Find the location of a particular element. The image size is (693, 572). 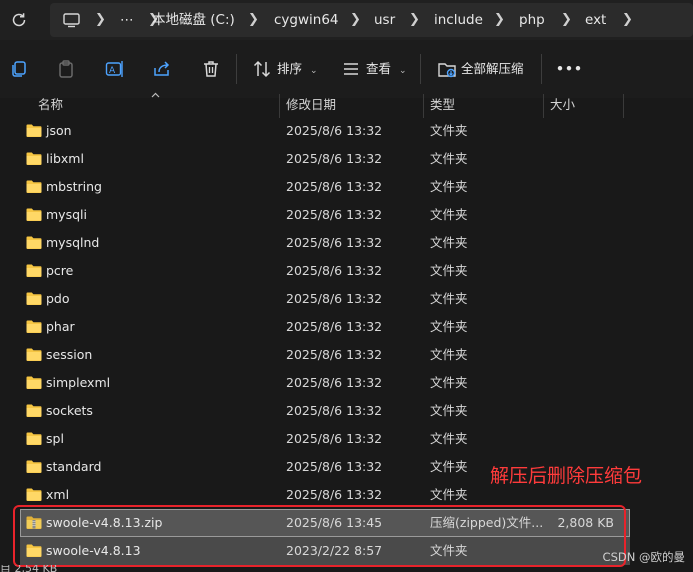

file-name: pcre is located at coordinates (60, 270).